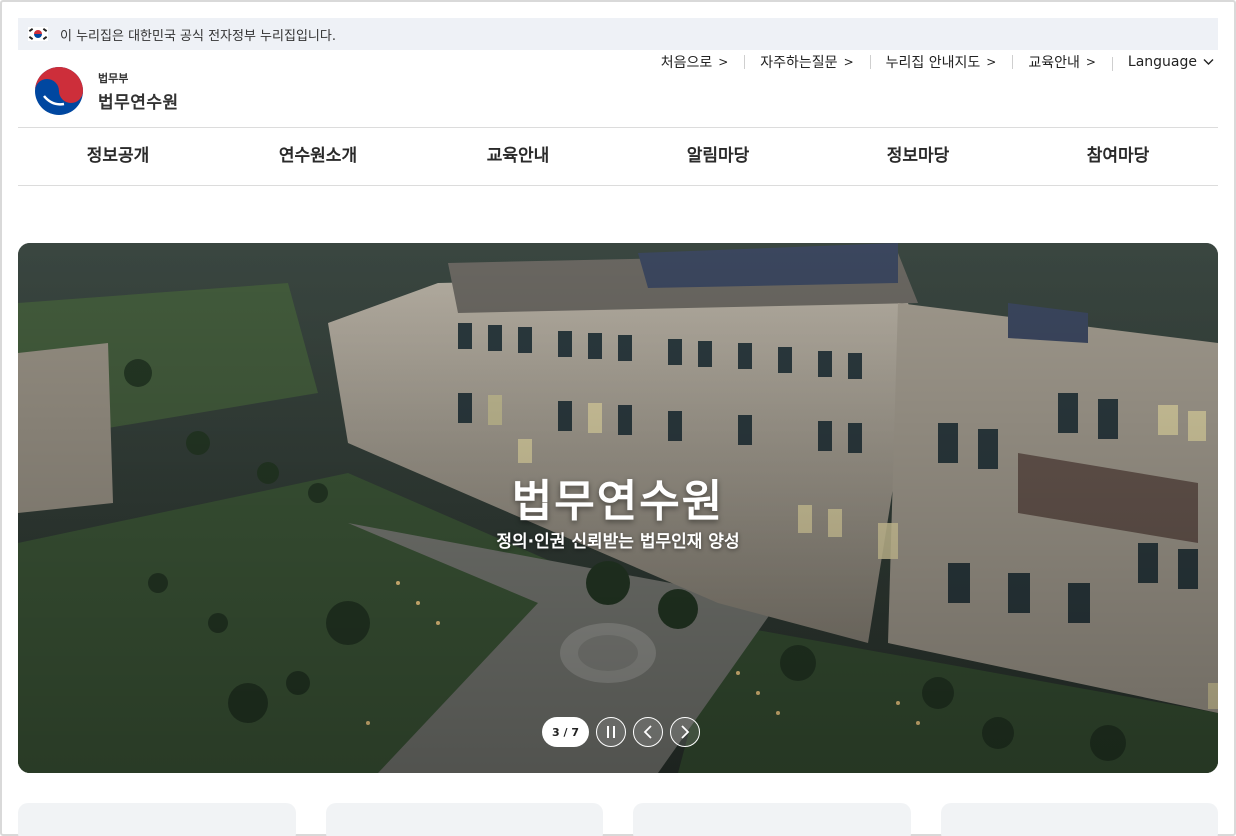 This screenshot has width=1236, height=836. What do you see at coordinates (918, 156) in the screenshot?
I see `nav-item-information: 정보마당` at bounding box center [918, 156].